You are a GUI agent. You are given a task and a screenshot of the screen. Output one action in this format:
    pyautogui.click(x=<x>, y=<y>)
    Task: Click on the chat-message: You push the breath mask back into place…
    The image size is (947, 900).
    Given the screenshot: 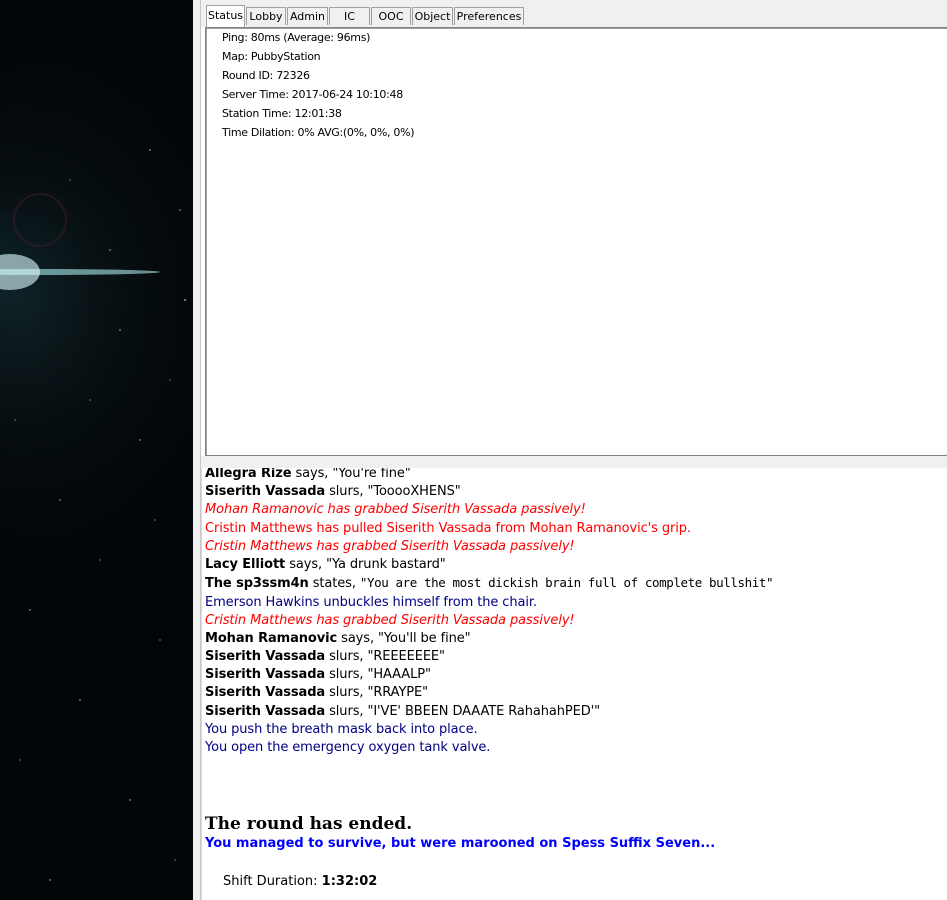 What is the action you would take?
    pyautogui.click(x=341, y=729)
    